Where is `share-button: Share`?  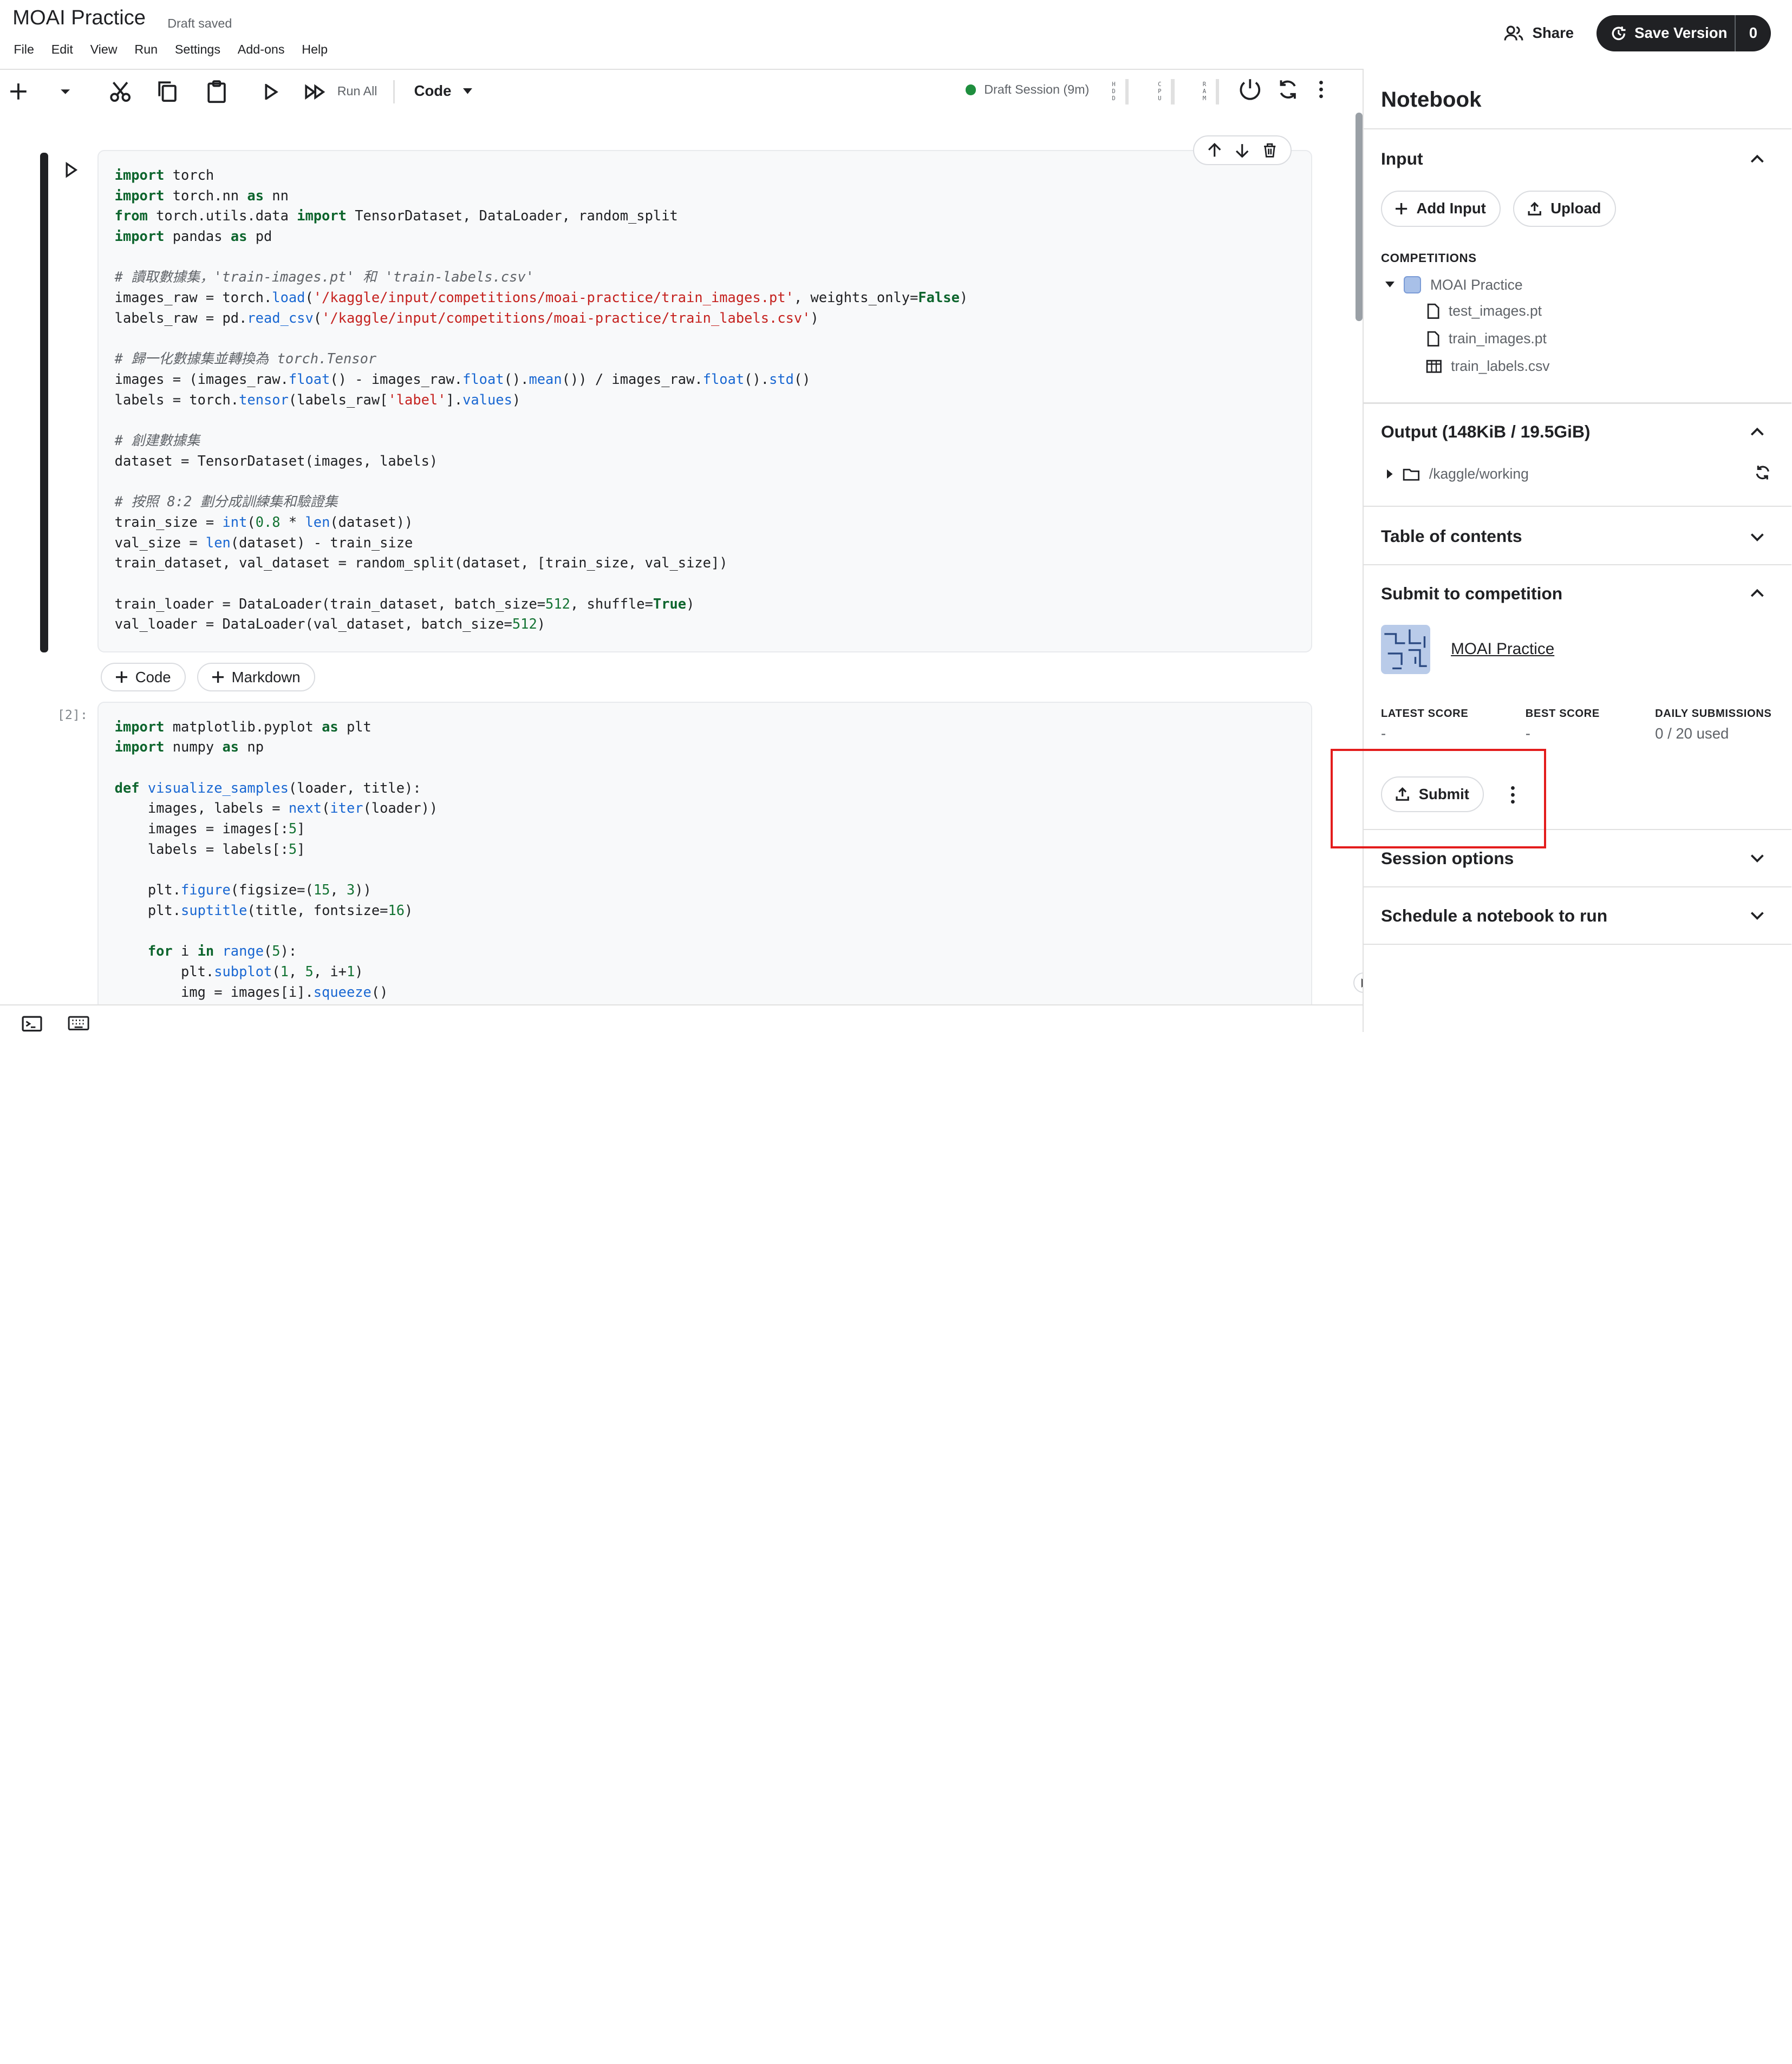
share-button: Share is located at coordinates (1539, 33).